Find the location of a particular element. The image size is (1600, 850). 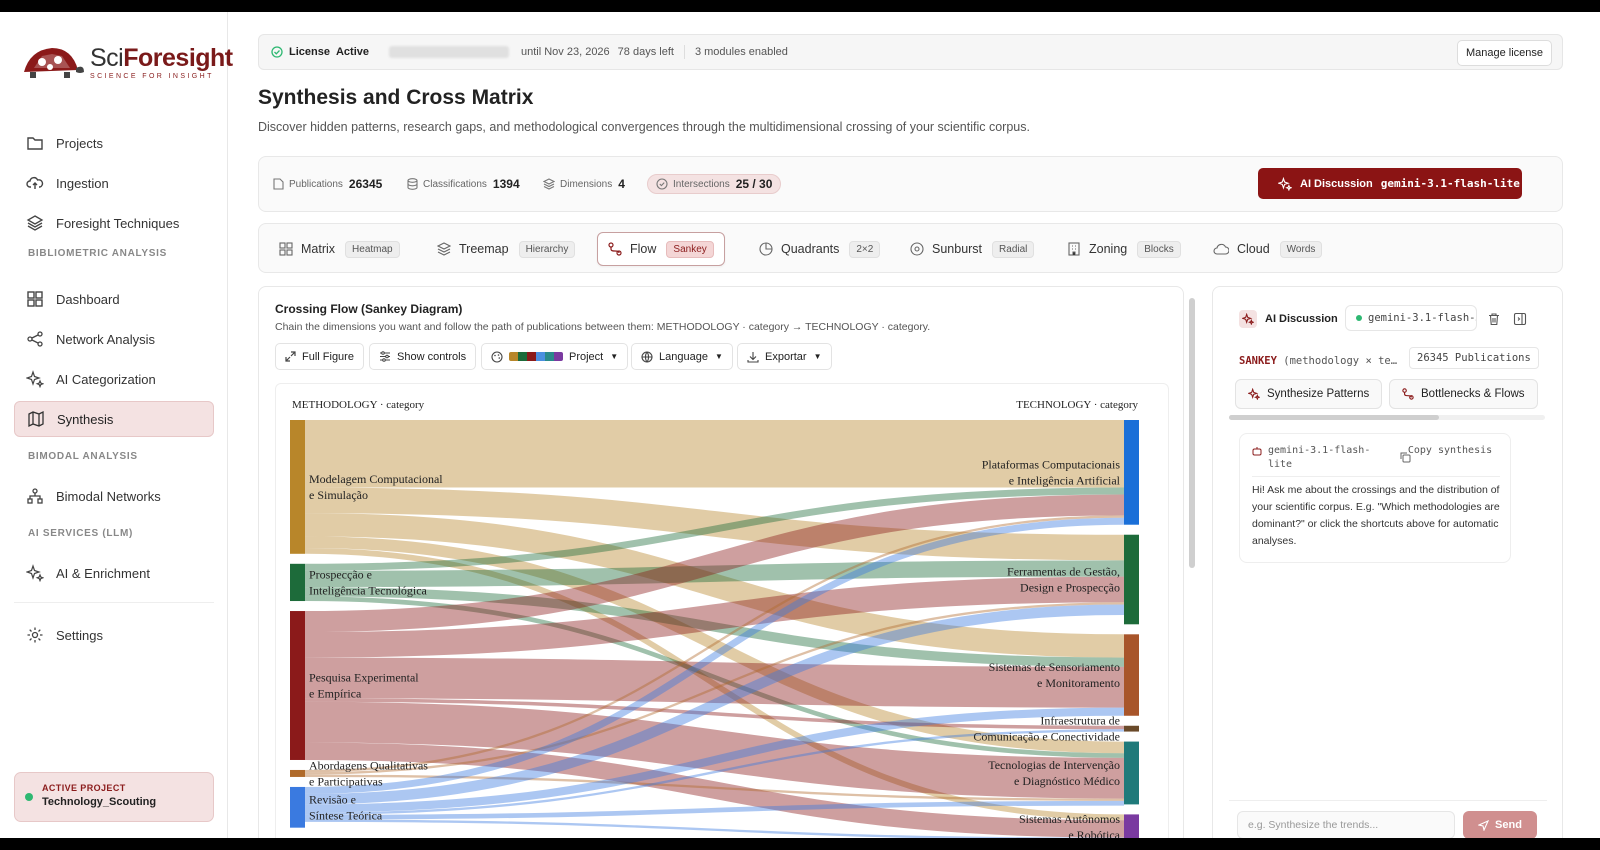

sidebar-item-synthesis: Synthesis is located at coordinates (114, 419).